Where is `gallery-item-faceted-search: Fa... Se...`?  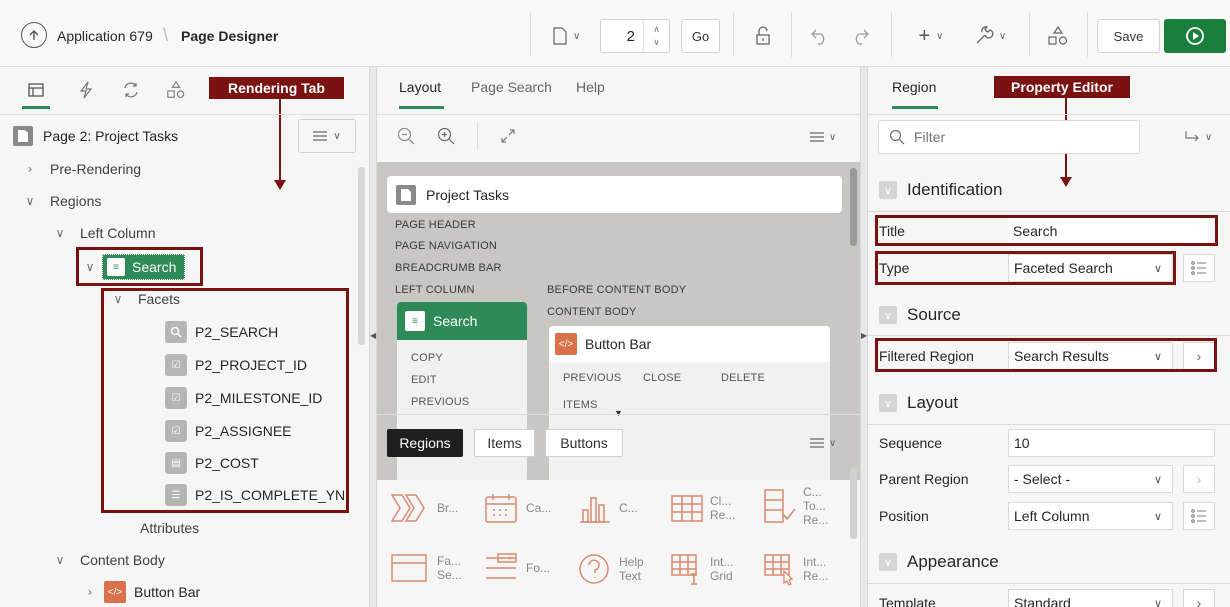
gallery-item-faceted-search: Fa... Se... is located at coordinates (427, 568).